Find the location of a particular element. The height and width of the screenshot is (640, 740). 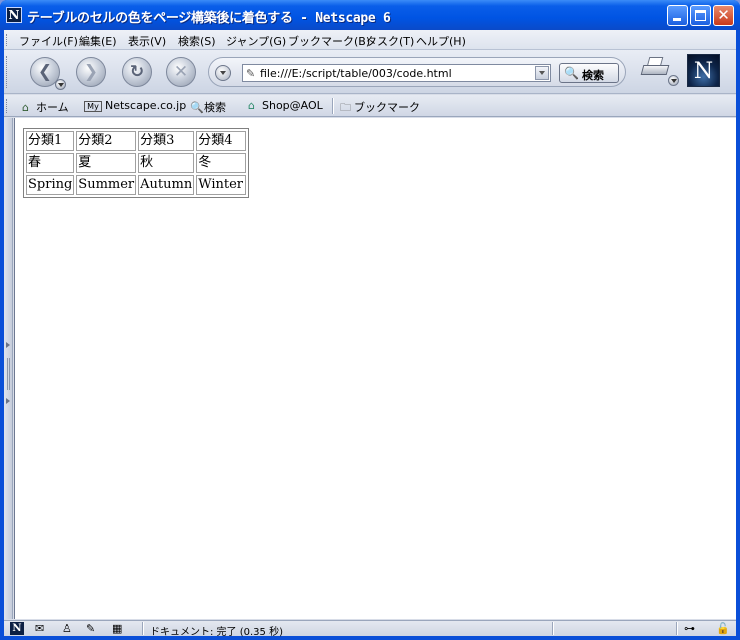

back-history-dropdown is located at coordinates (60, 84).